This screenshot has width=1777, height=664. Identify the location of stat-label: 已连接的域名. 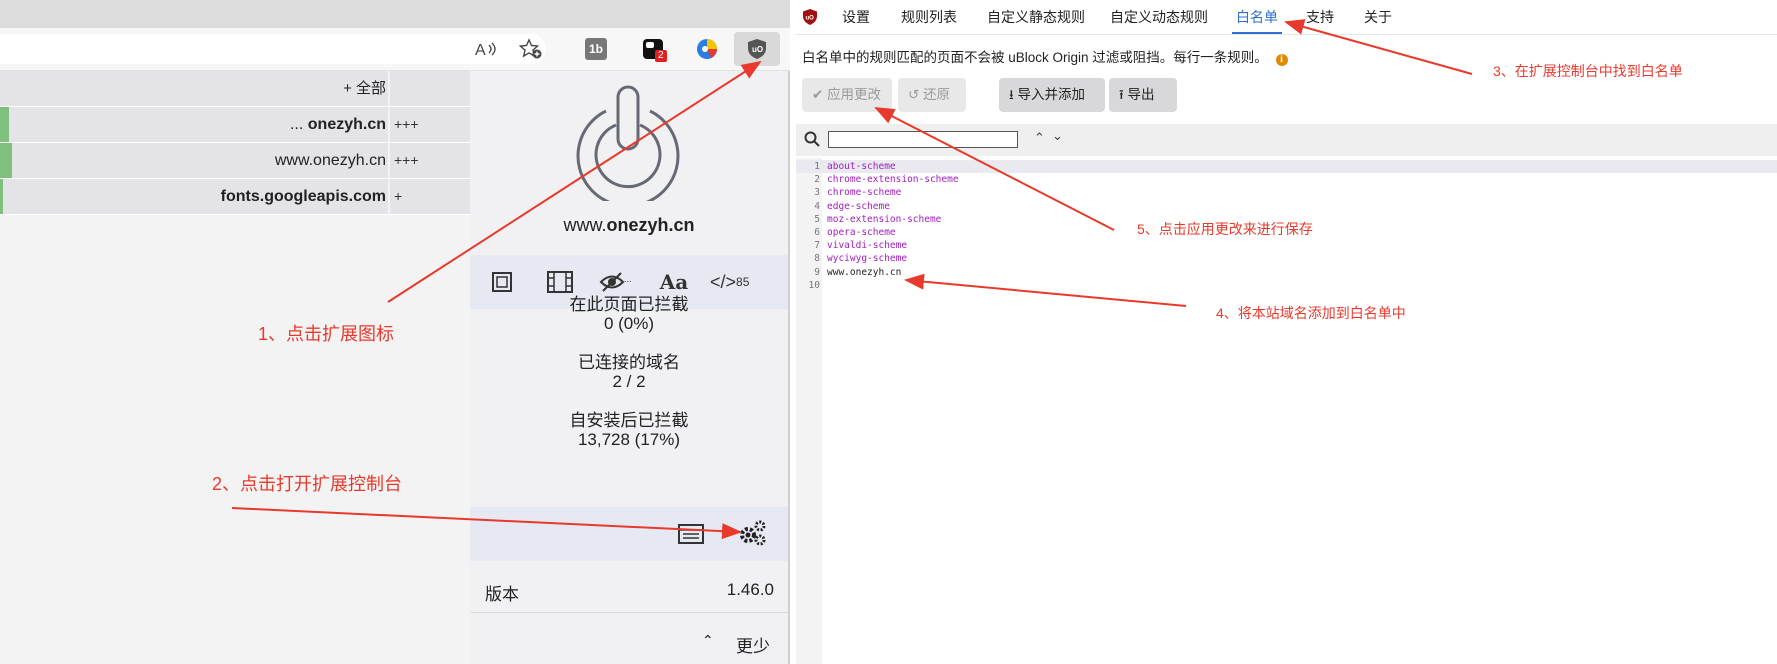
(629, 362).